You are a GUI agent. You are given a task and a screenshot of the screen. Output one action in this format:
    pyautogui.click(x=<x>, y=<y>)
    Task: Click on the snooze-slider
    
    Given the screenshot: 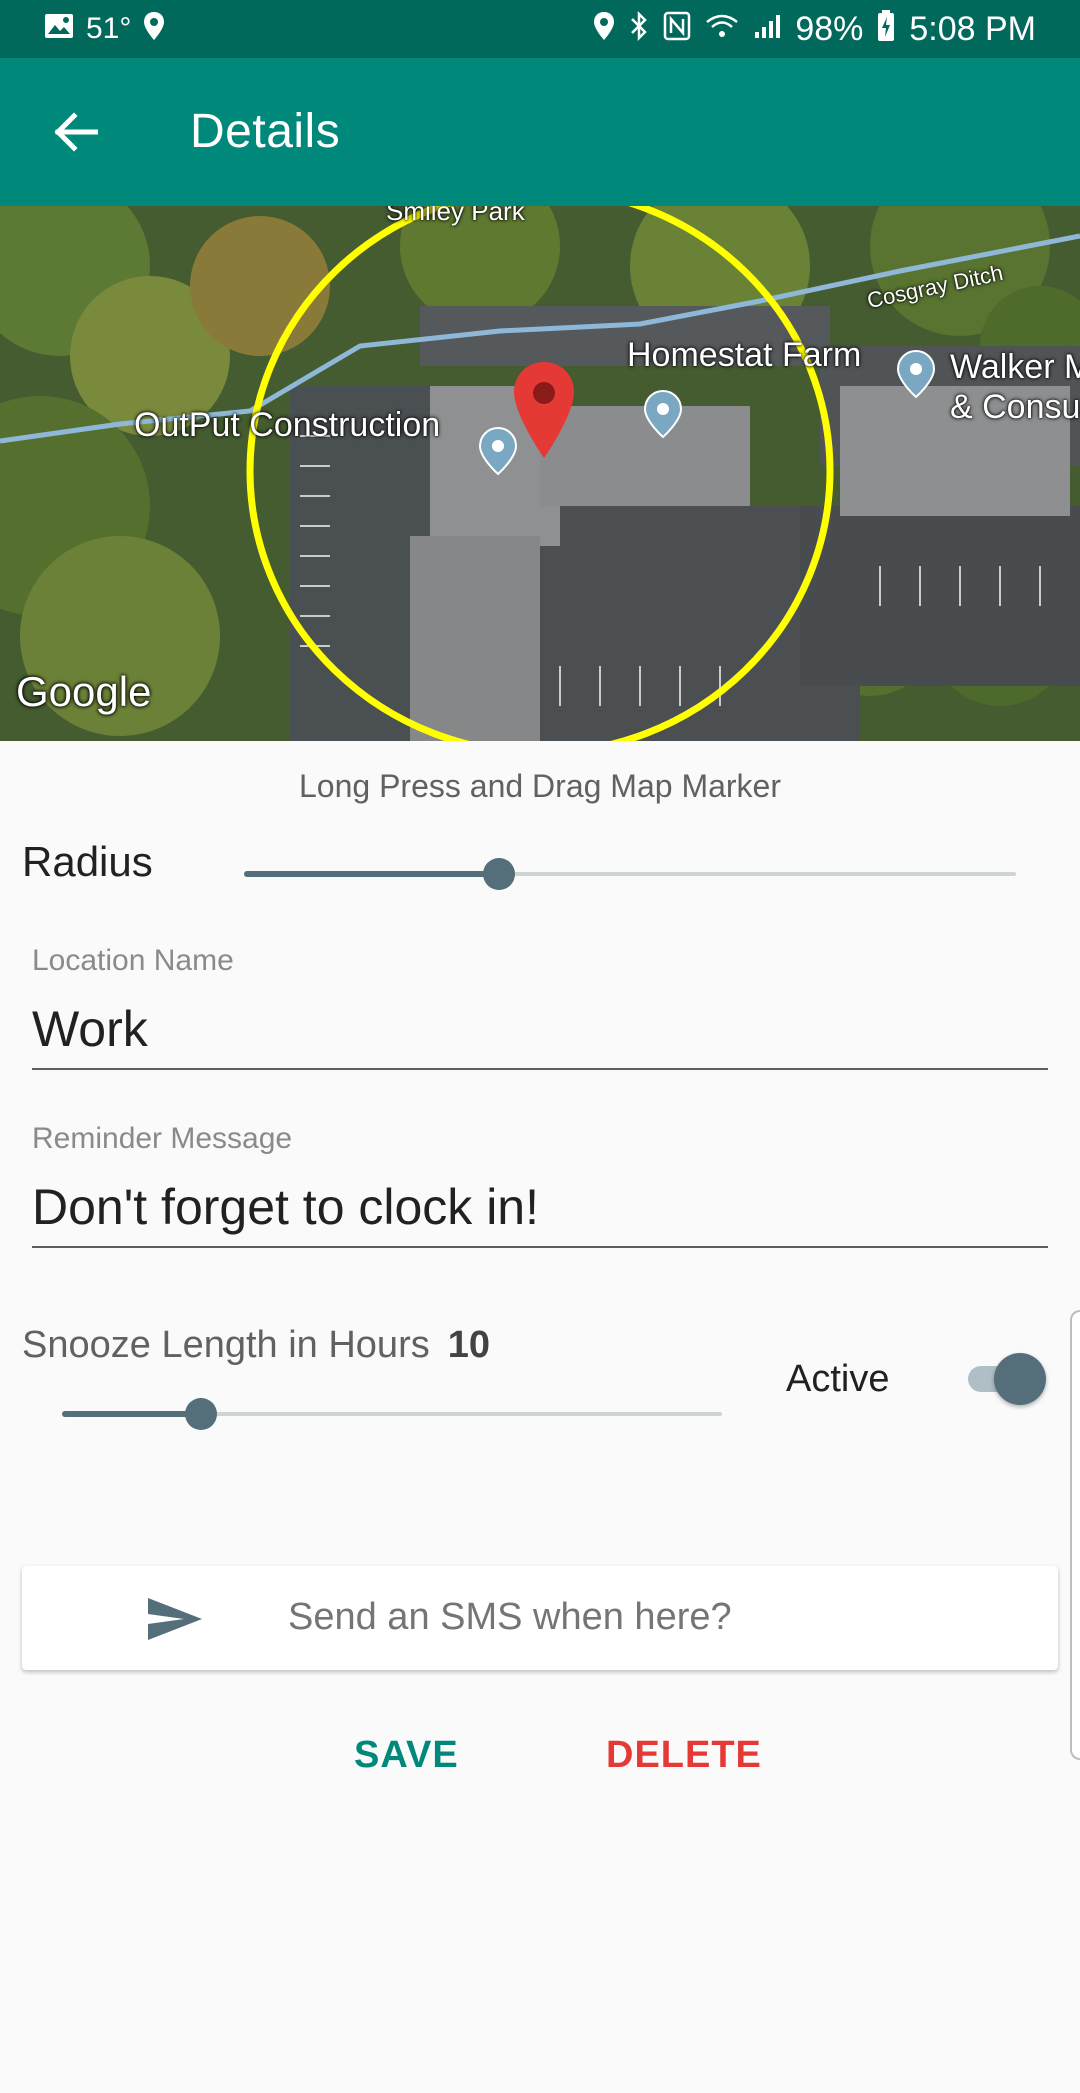 What is the action you would take?
    pyautogui.click(x=392, y=1414)
    